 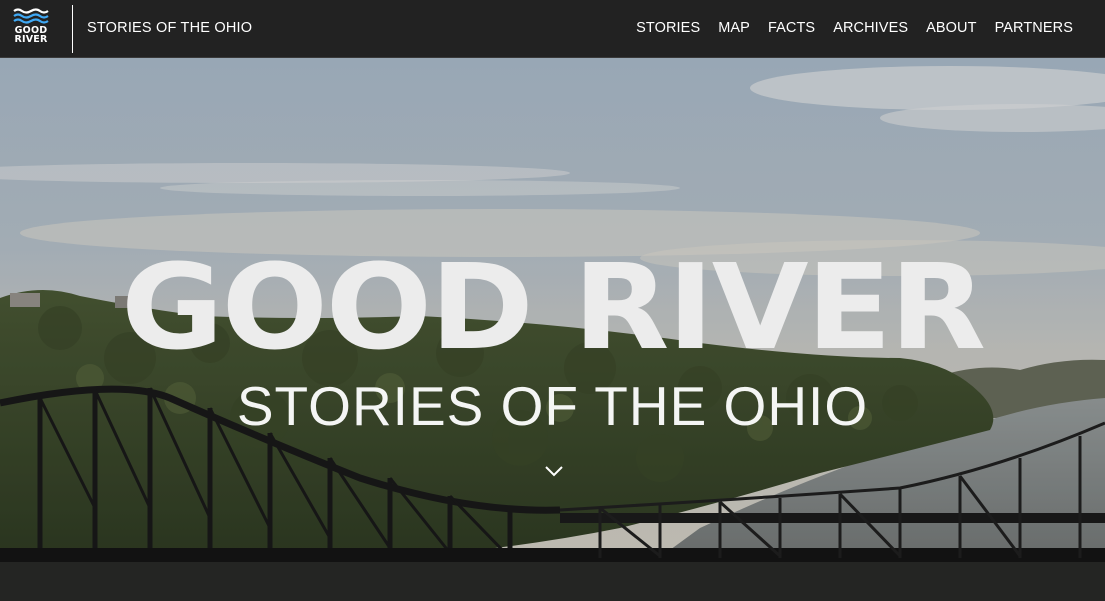 What do you see at coordinates (668, 28) in the screenshot?
I see `nav-link-stories: STORIES` at bounding box center [668, 28].